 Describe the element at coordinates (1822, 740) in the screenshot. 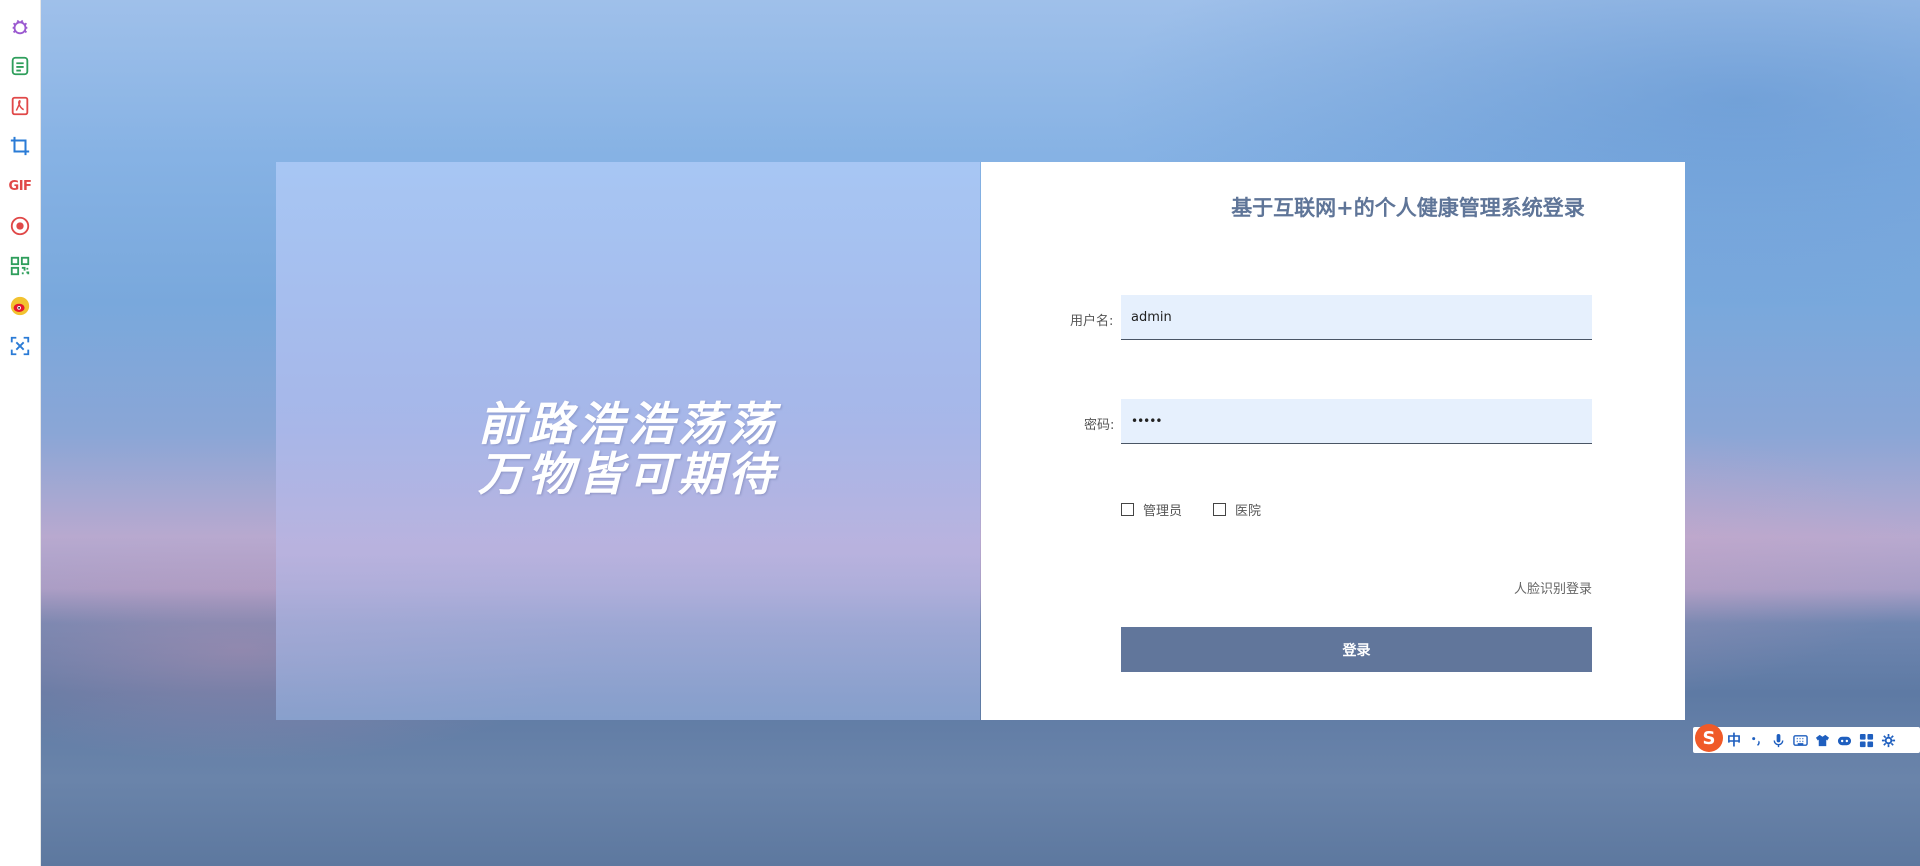

I see `skin-icon` at that location.